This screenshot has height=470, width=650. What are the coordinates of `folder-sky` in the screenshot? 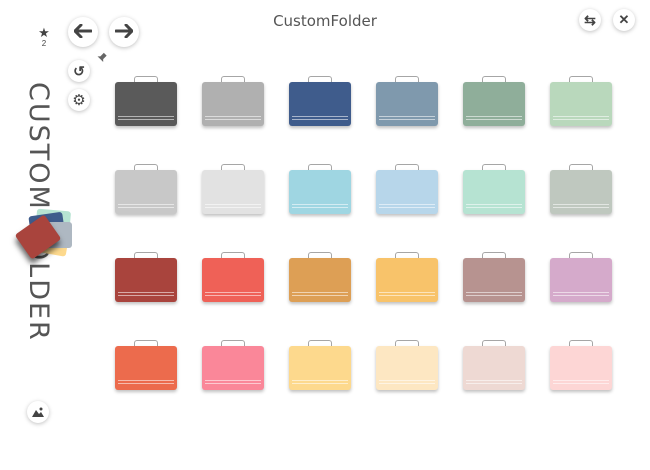 It's located at (320, 191).